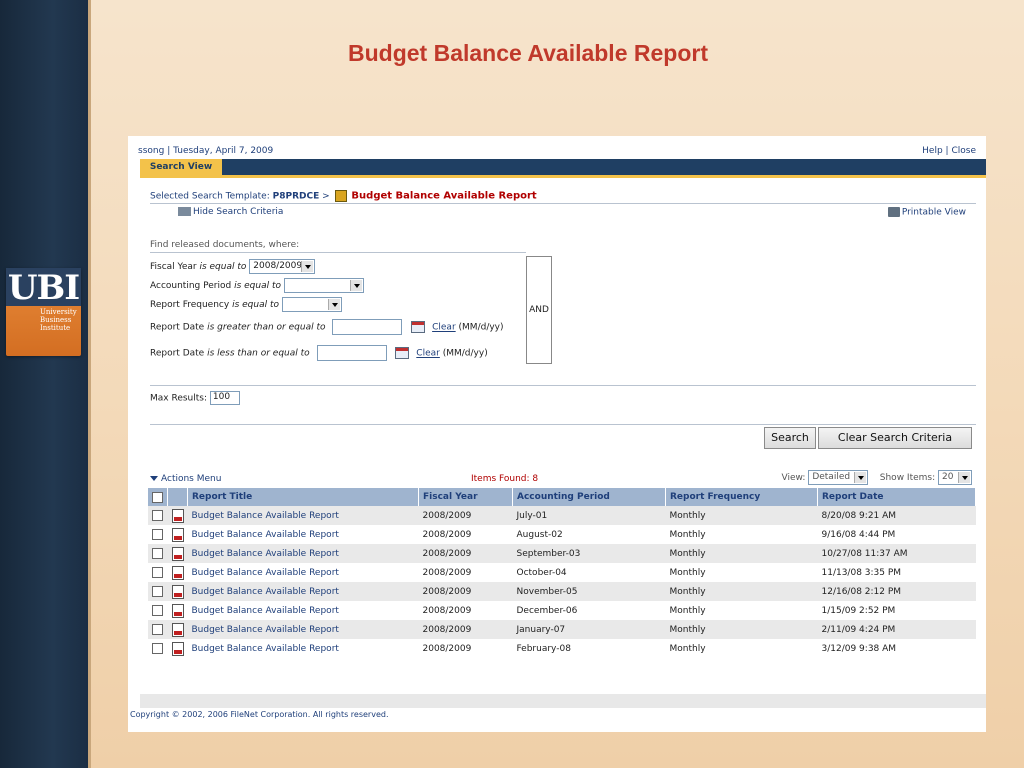  Describe the element at coordinates (926, 212) in the screenshot. I see `printable-view-link: Printable View` at that location.